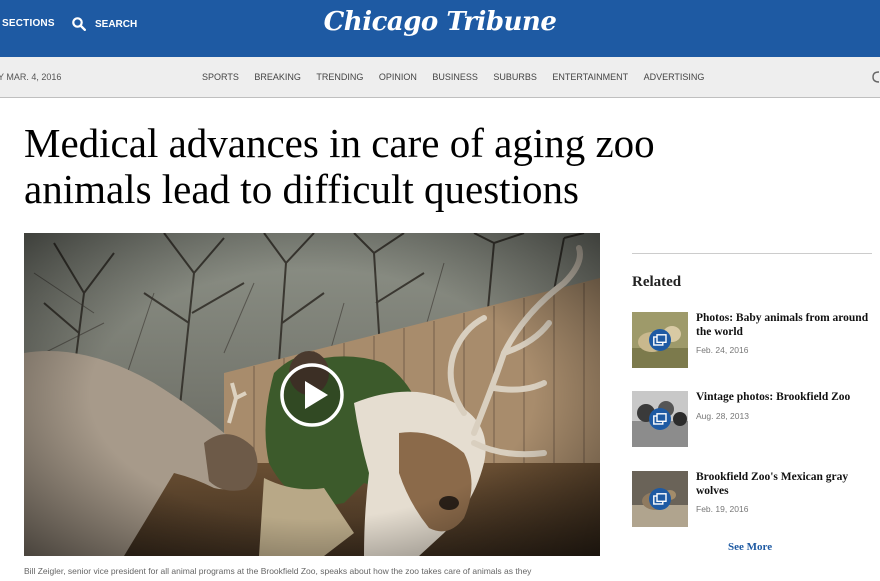 The height and width of the screenshot is (581, 880). Describe the element at coordinates (722, 416) in the screenshot. I see `related-date: Aug. 28, 2013` at that location.